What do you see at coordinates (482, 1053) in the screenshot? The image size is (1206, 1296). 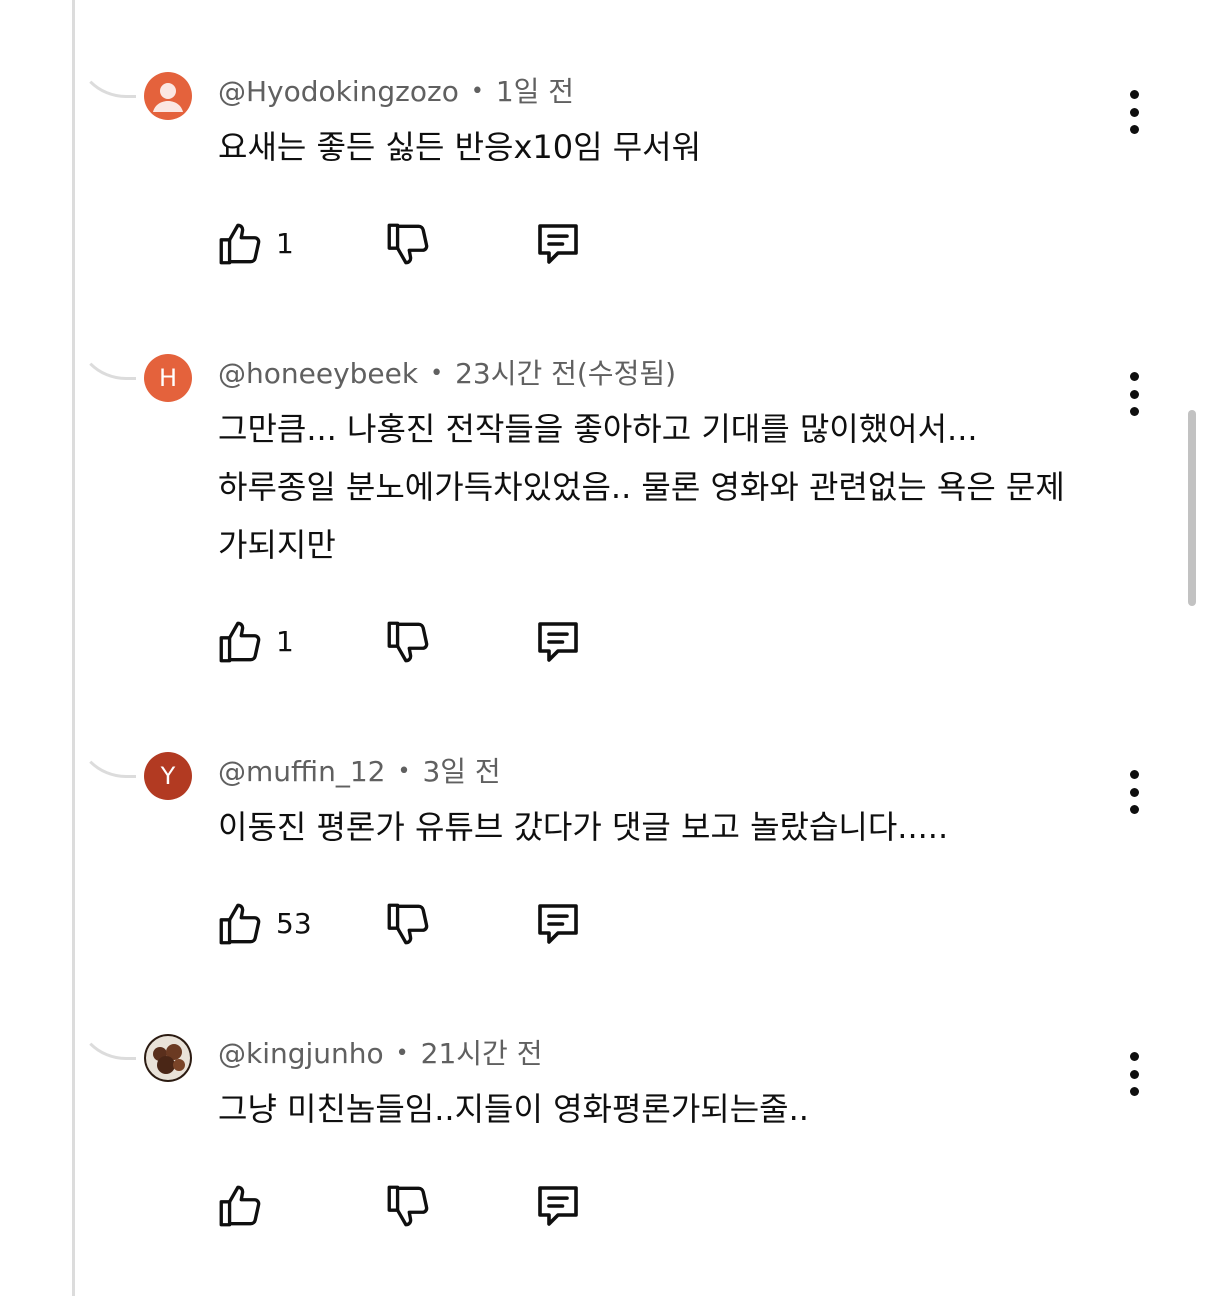 I see `comment-time: 21시간 전` at bounding box center [482, 1053].